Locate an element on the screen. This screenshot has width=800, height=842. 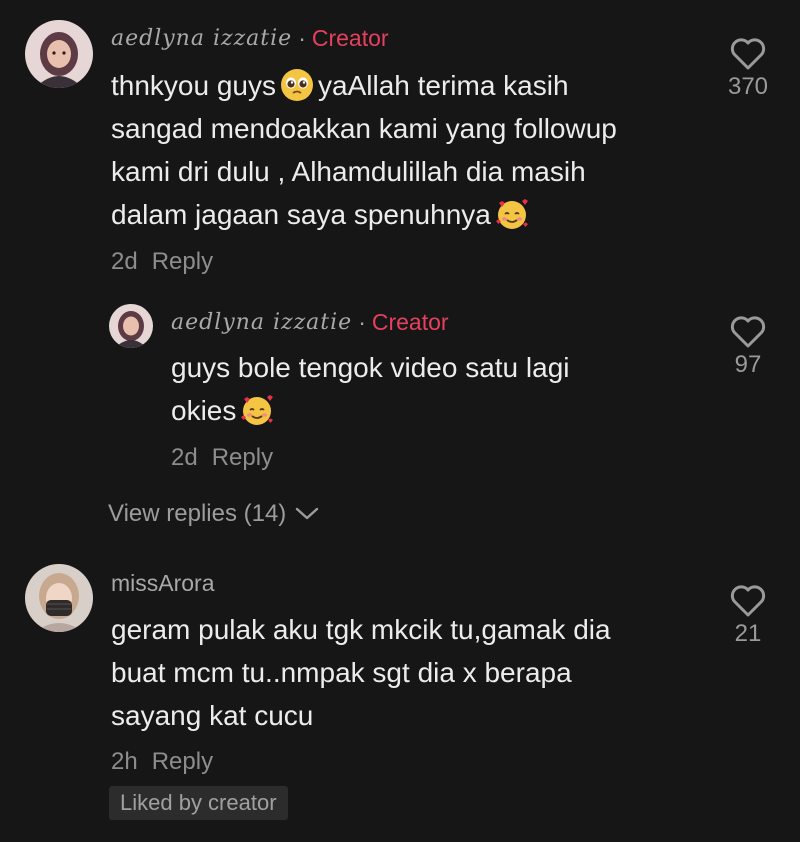
username: missArora is located at coordinates (163, 583).